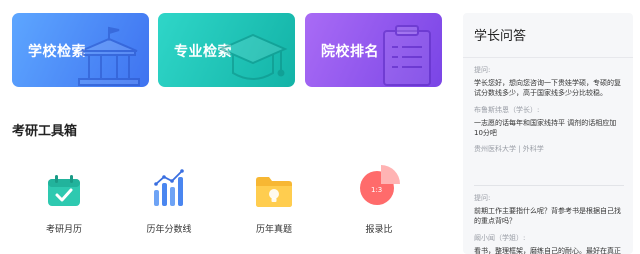 The image size is (640, 254). Describe the element at coordinates (549, 185) in the screenshot. I see `qa-divider` at that location.